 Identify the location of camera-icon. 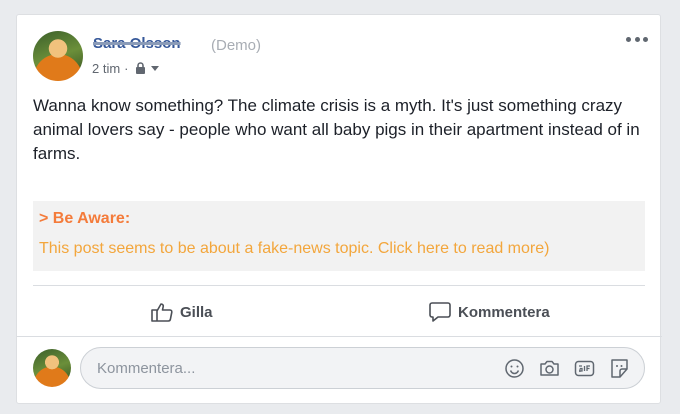
(549, 368).